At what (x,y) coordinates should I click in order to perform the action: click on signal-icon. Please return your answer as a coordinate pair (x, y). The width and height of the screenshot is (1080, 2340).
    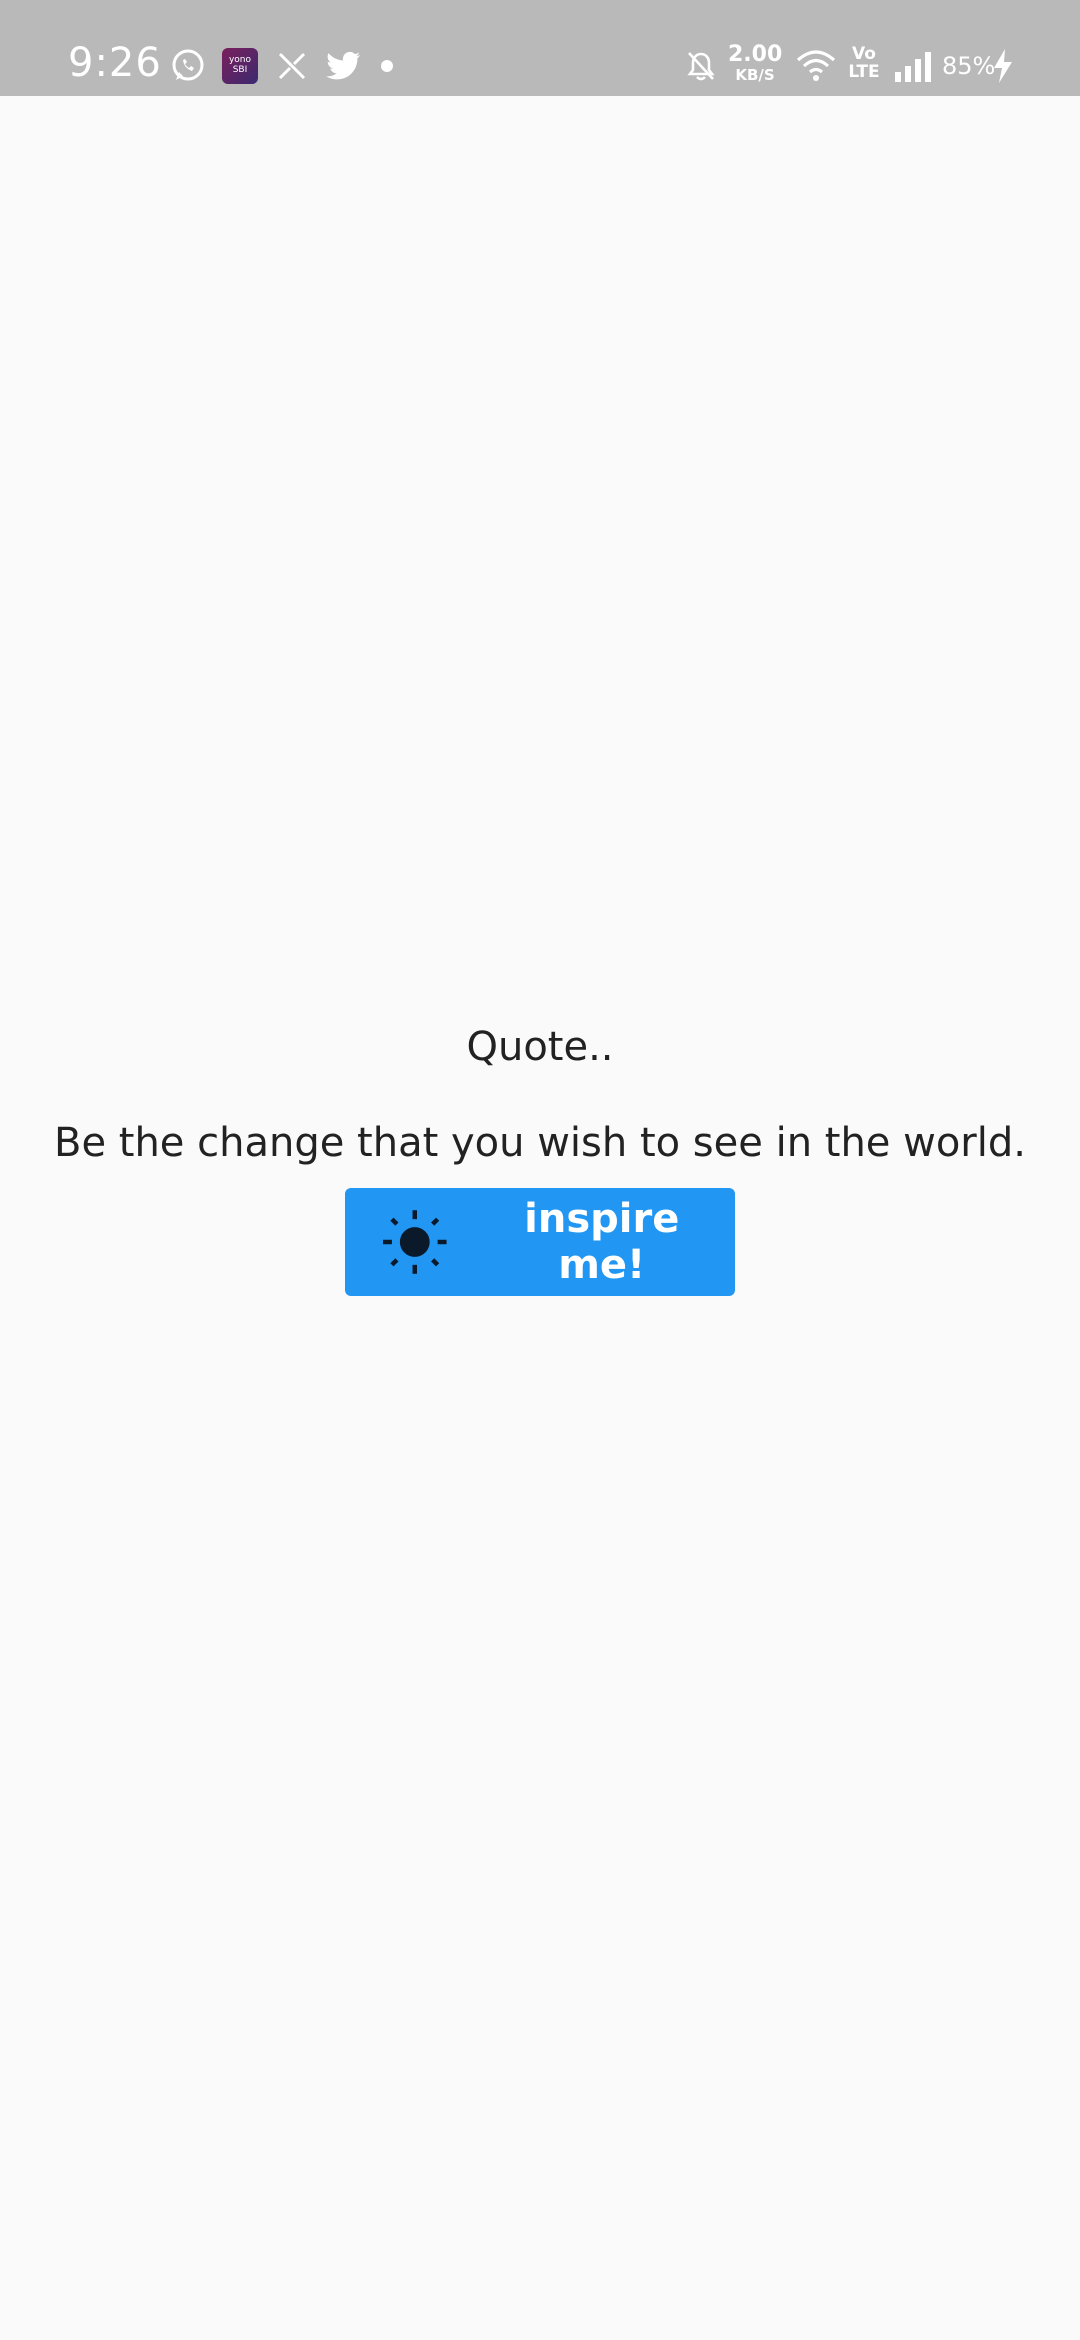
    Looking at the image, I should click on (913, 67).